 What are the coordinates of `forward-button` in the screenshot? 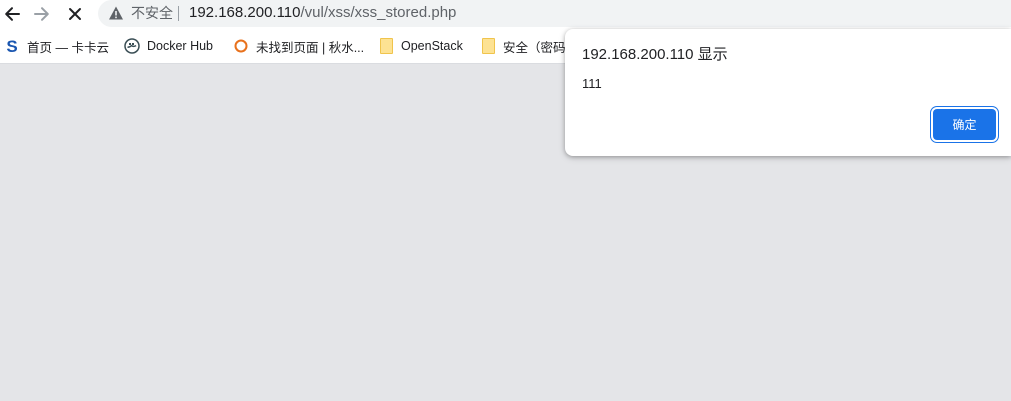 It's located at (42, 14).